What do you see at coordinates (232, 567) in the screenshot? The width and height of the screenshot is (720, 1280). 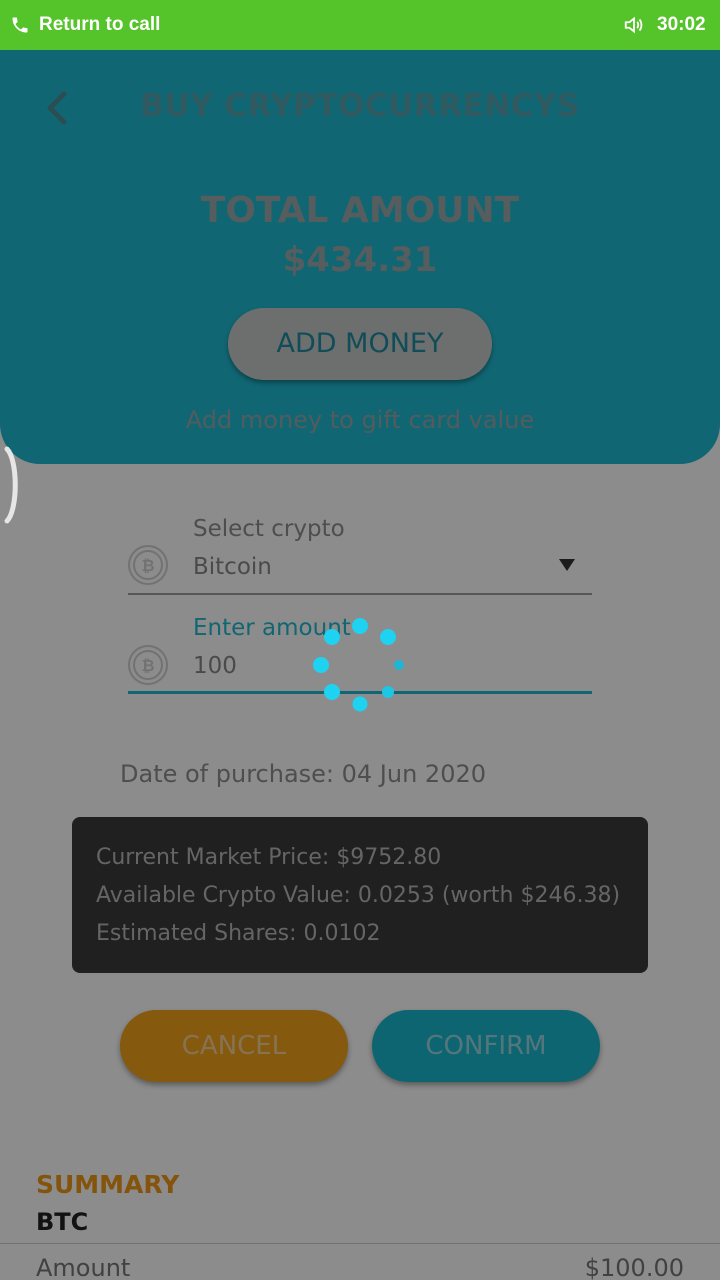 I see `crypto-select-value: Bitcoin` at bounding box center [232, 567].